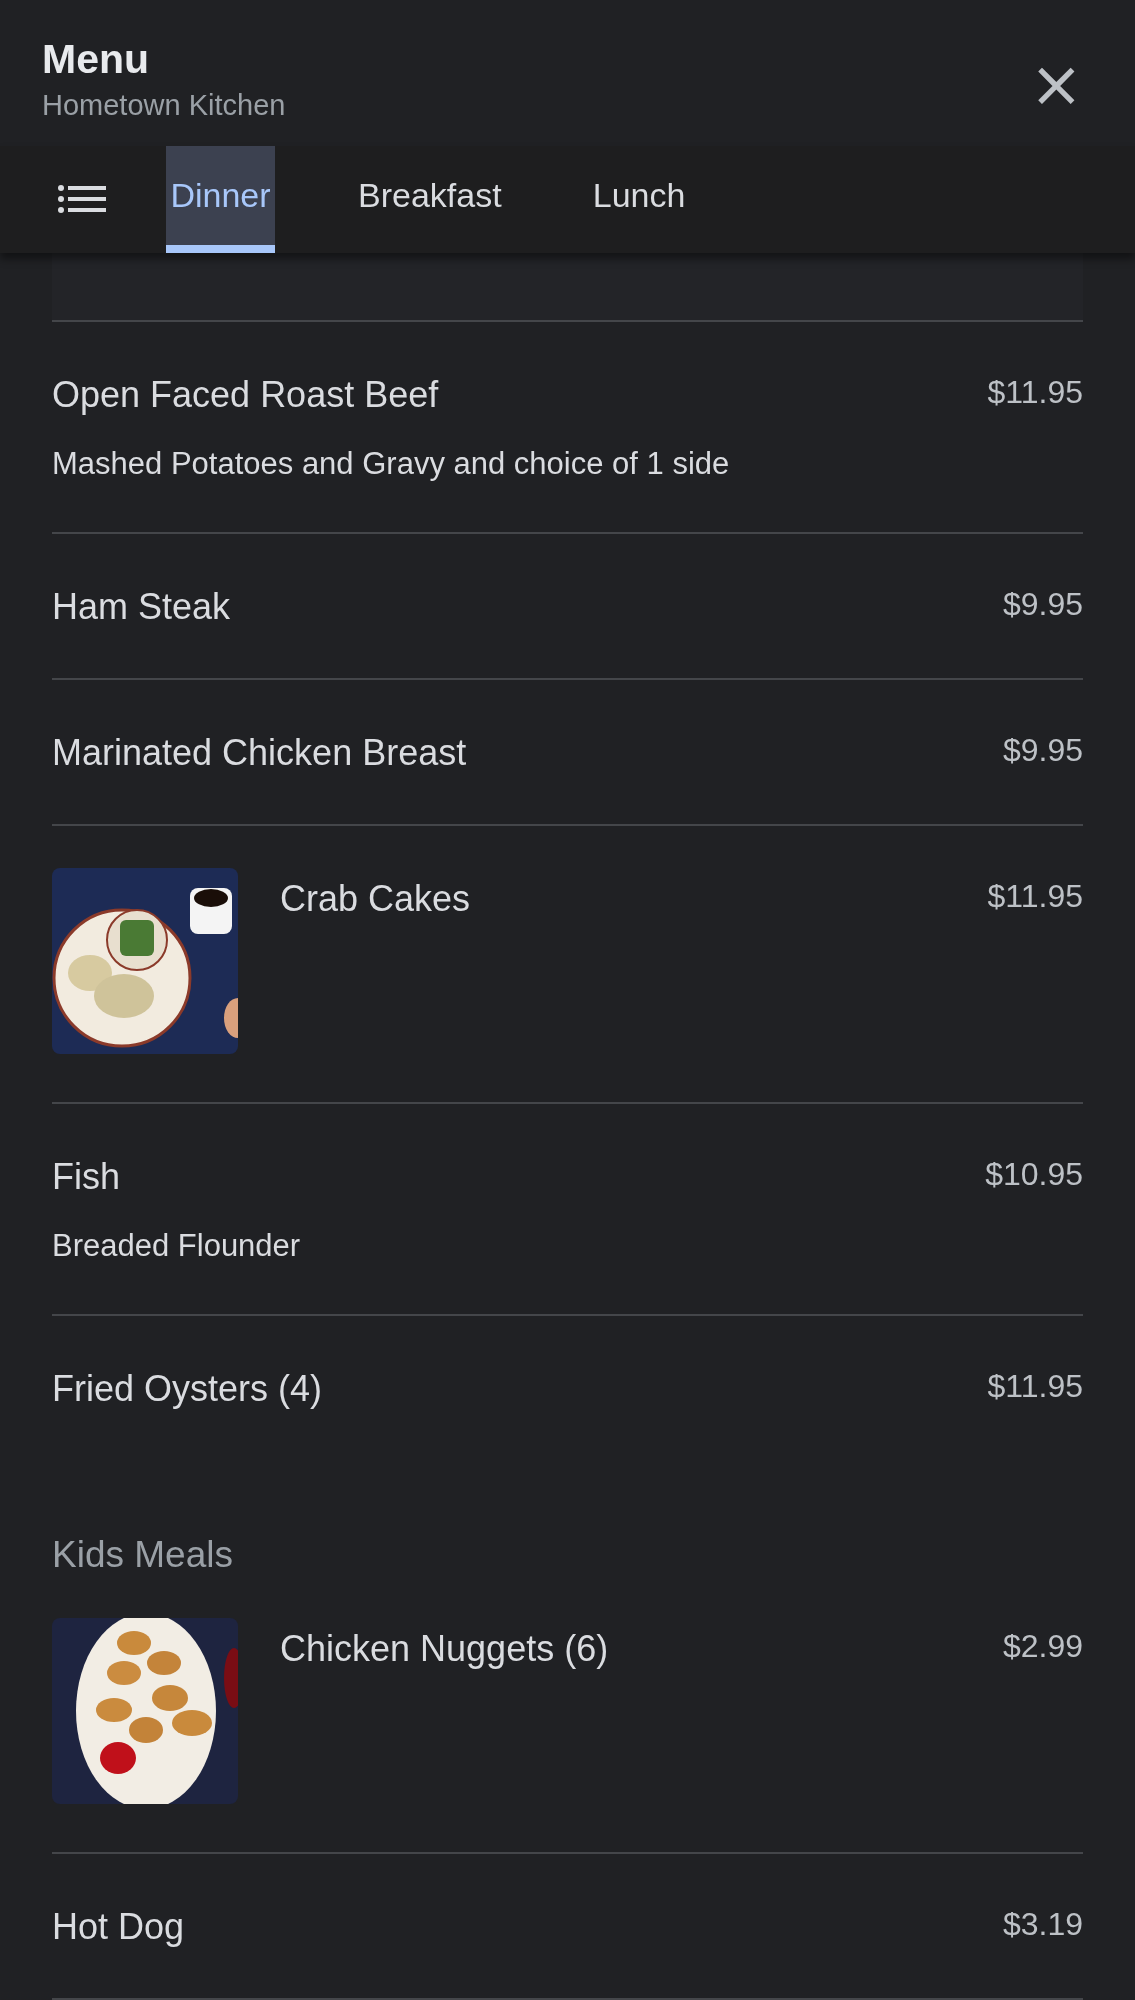  What do you see at coordinates (1056, 84) in the screenshot?
I see `close-button: ×` at bounding box center [1056, 84].